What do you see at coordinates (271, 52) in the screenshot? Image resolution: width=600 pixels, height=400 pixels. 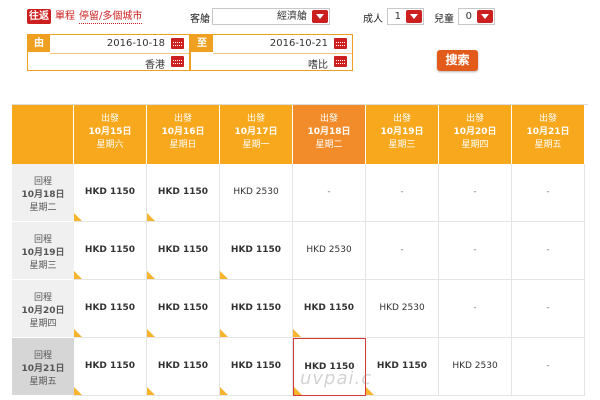 I see `to-box: 至 2016-10-21 嗜比` at bounding box center [271, 52].